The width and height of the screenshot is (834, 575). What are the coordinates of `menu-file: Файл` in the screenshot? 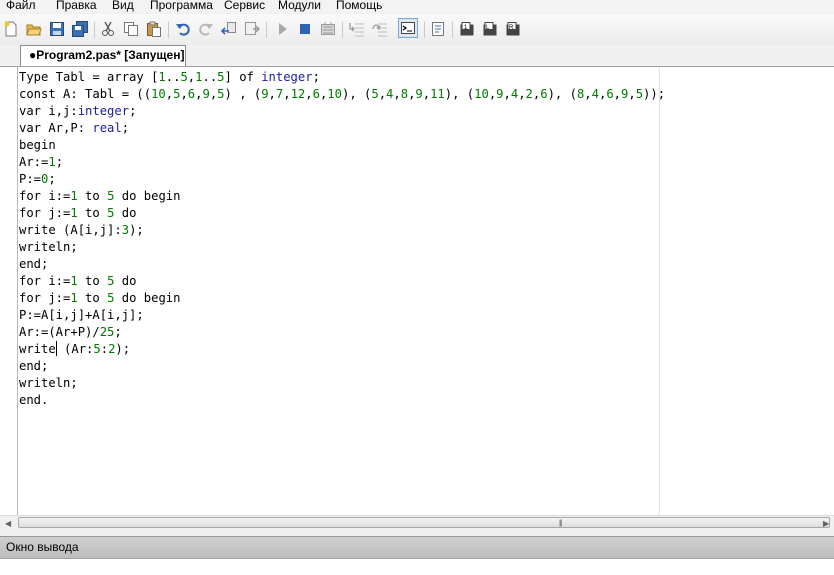 It's located at (21, 6).